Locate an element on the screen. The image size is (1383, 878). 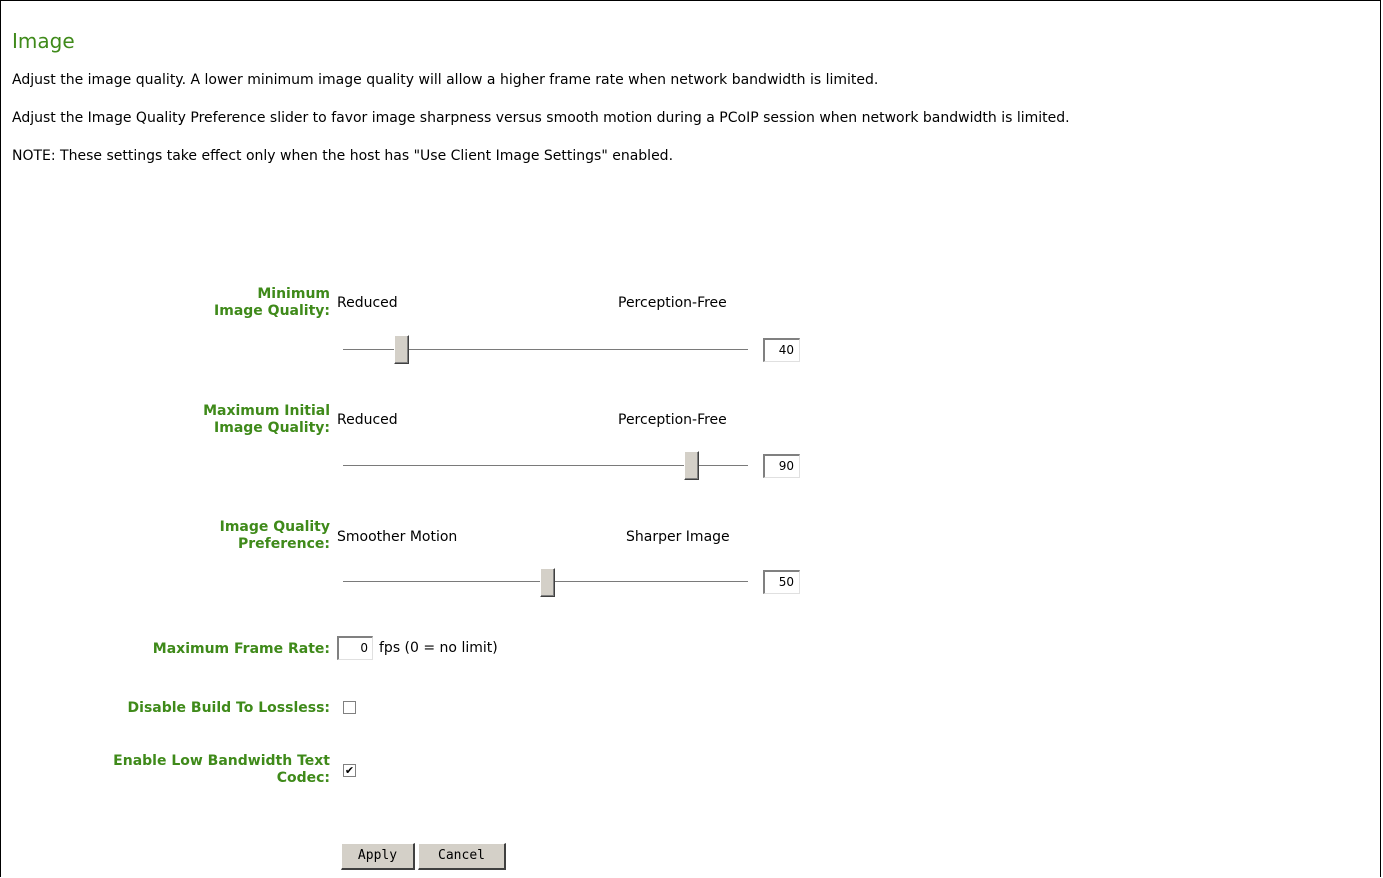
label-line: Codec: is located at coordinates (303, 778).